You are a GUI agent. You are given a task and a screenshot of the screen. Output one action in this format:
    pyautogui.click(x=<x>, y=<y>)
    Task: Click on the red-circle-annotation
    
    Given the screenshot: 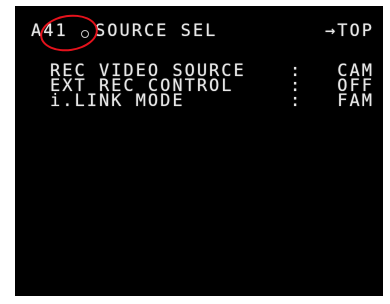 What is the action you would take?
    pyautogui.click(x=69, y=33)
    